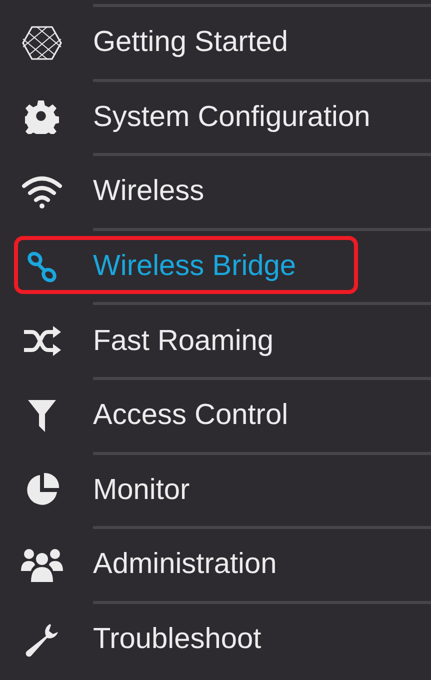 The width and height of the screenshot is (431, 680). What do you see at coordinates (215, 341) in the screenshot?
I see `menu-item: Fast Roaming` at bounding box center [215, 341].